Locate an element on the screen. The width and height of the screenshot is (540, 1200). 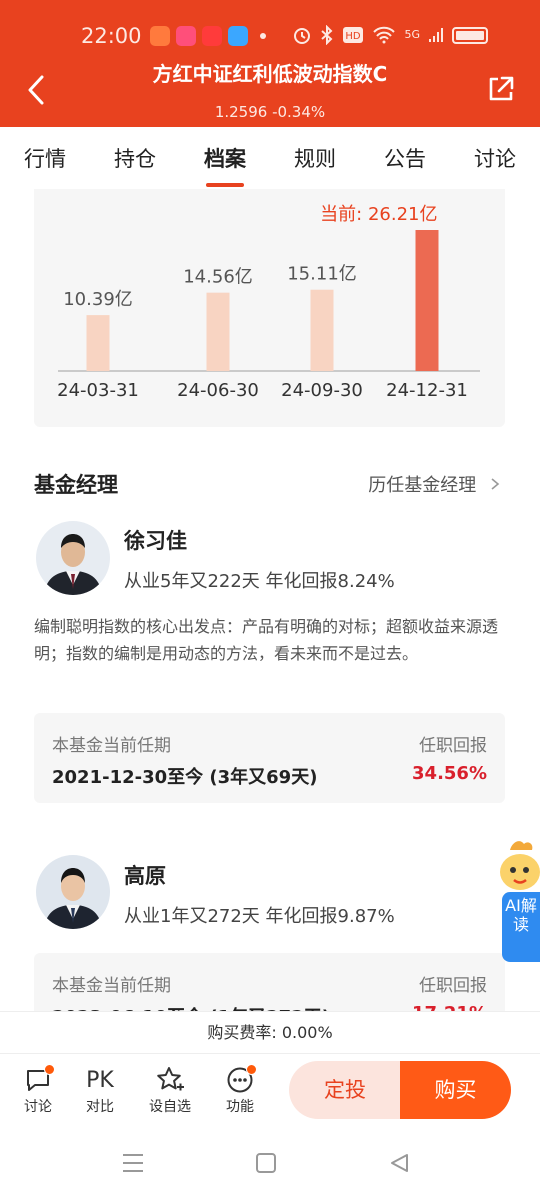
chart-data-label: 10.39亿 is located at coordinates (98, 299).